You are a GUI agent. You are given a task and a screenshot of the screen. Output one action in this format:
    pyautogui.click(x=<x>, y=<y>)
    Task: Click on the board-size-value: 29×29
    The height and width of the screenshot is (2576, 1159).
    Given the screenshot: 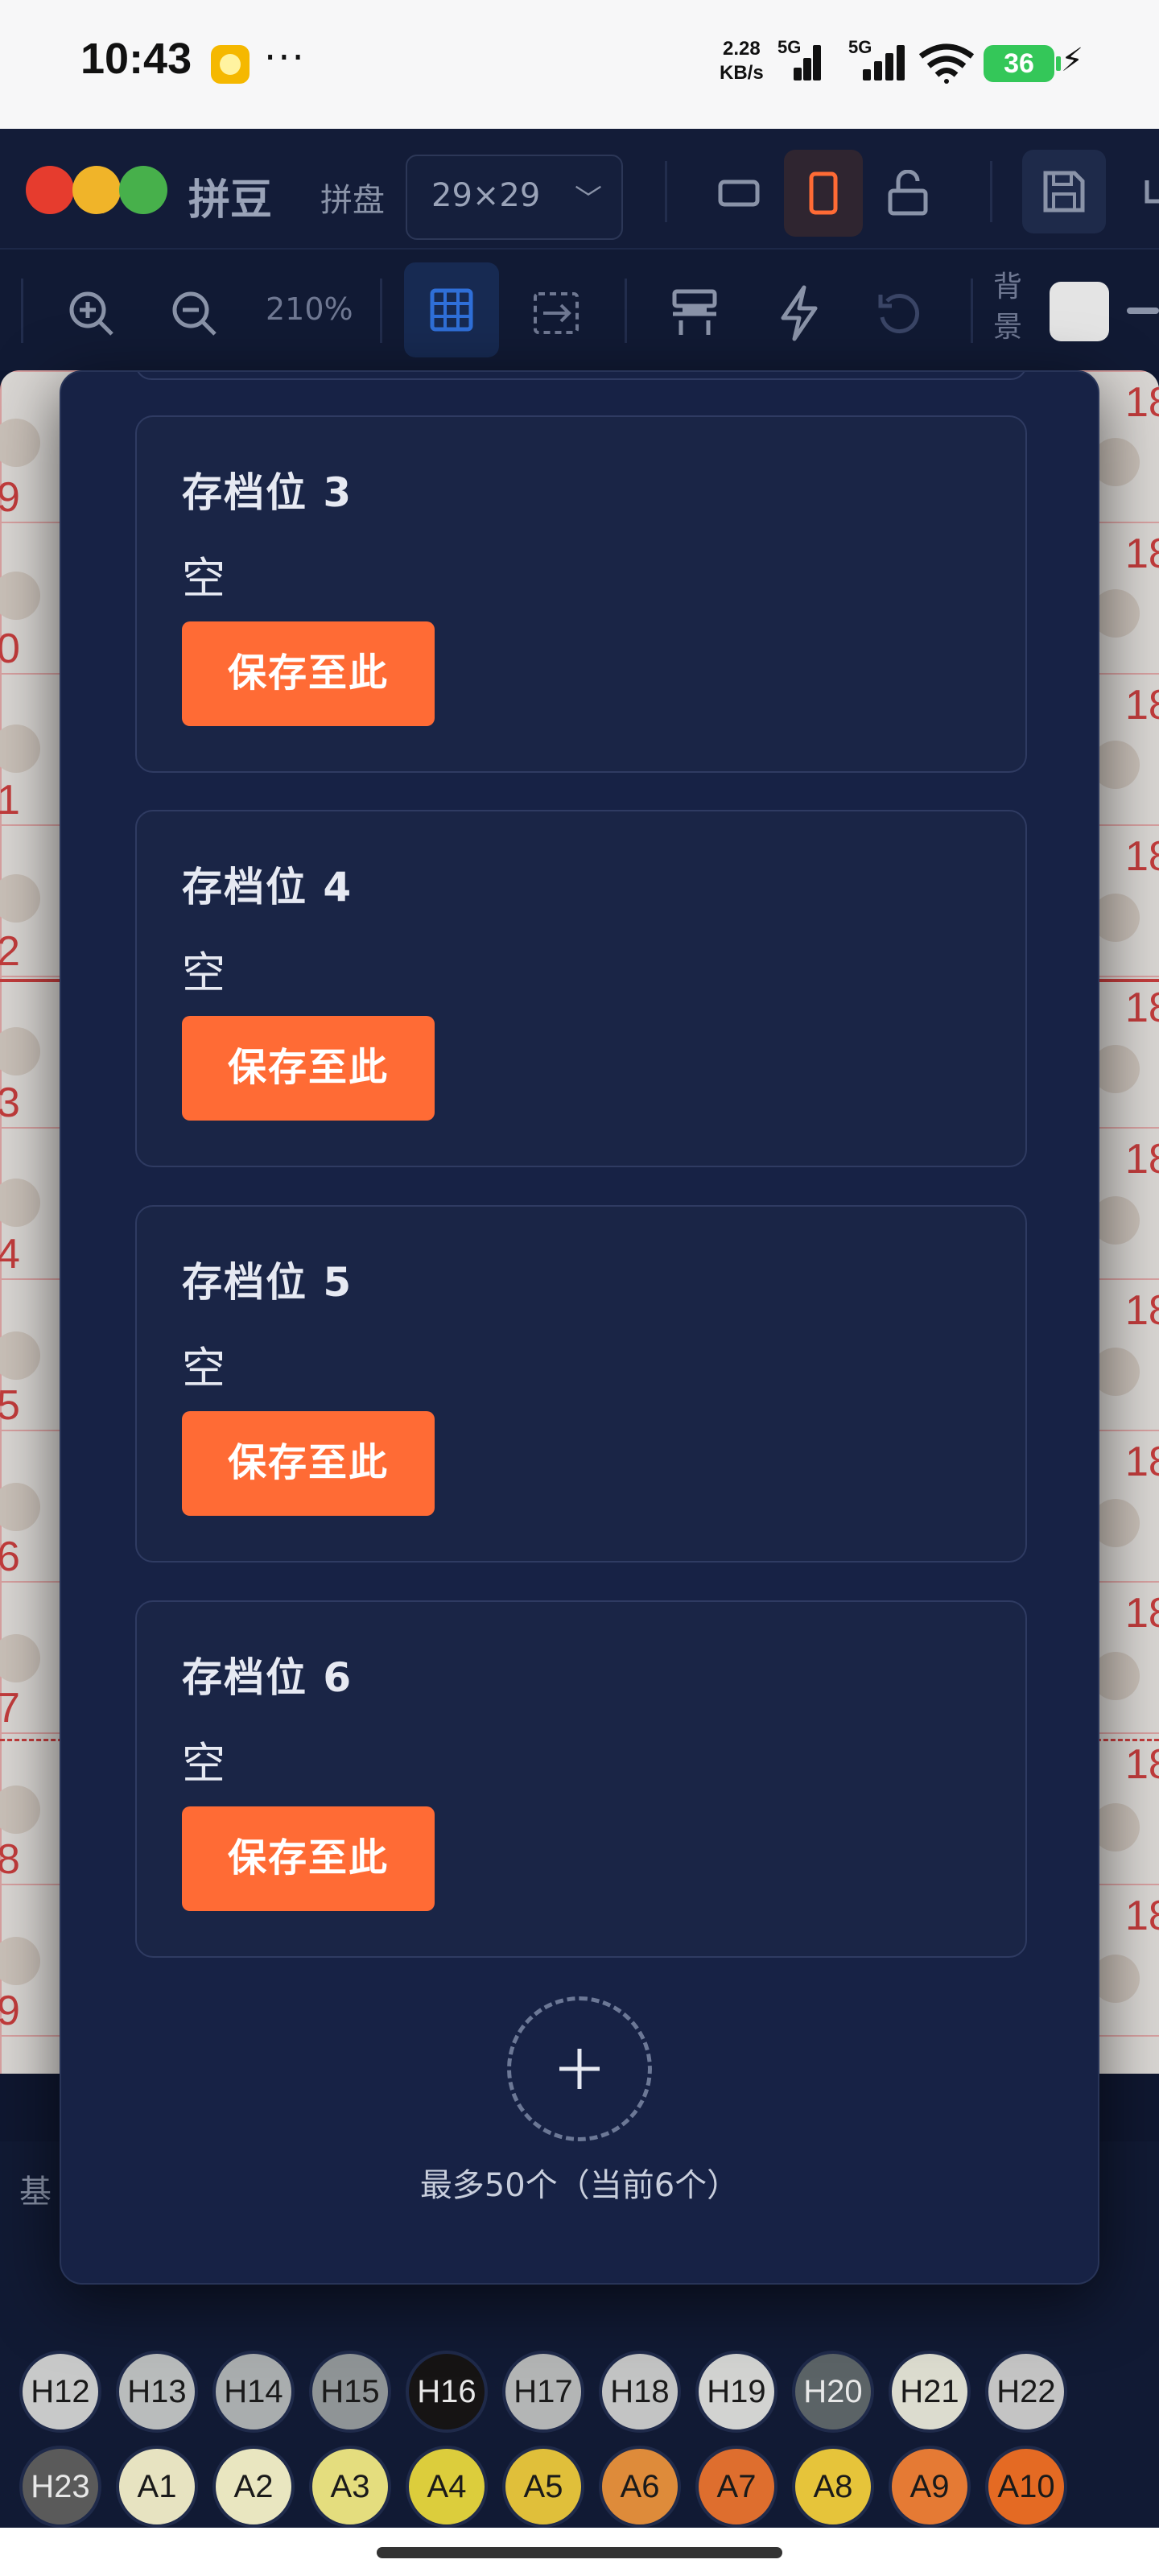 What is the action you would take?
    pyautogui.click(x=486, y=195)
    